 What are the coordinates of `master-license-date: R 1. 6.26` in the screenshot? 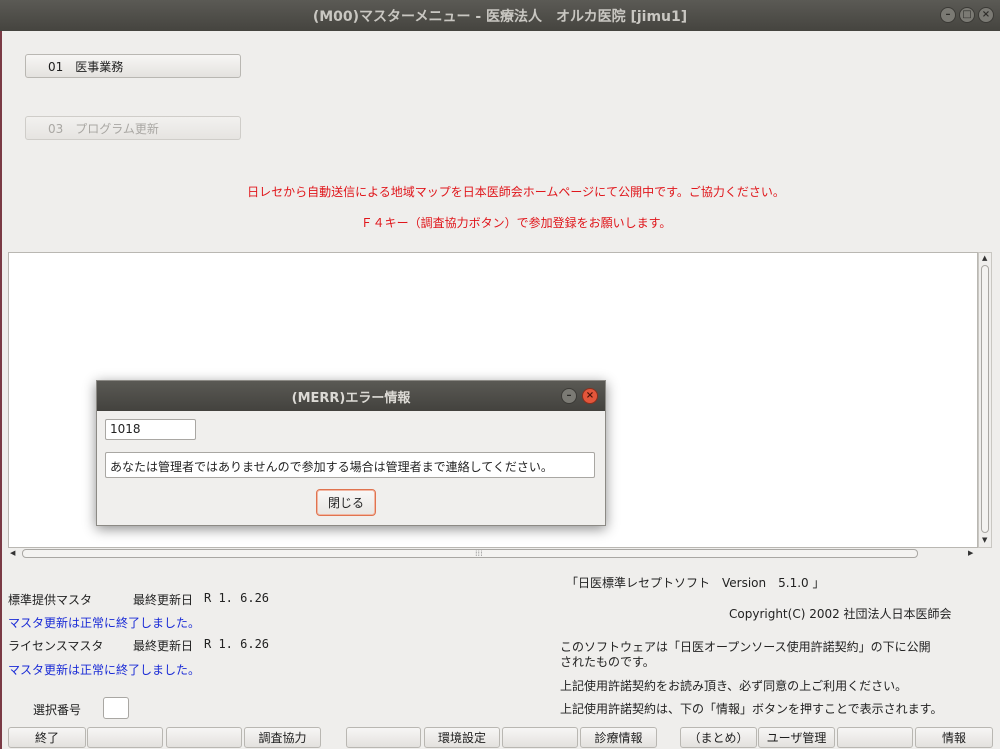 It's located at (237, 644).